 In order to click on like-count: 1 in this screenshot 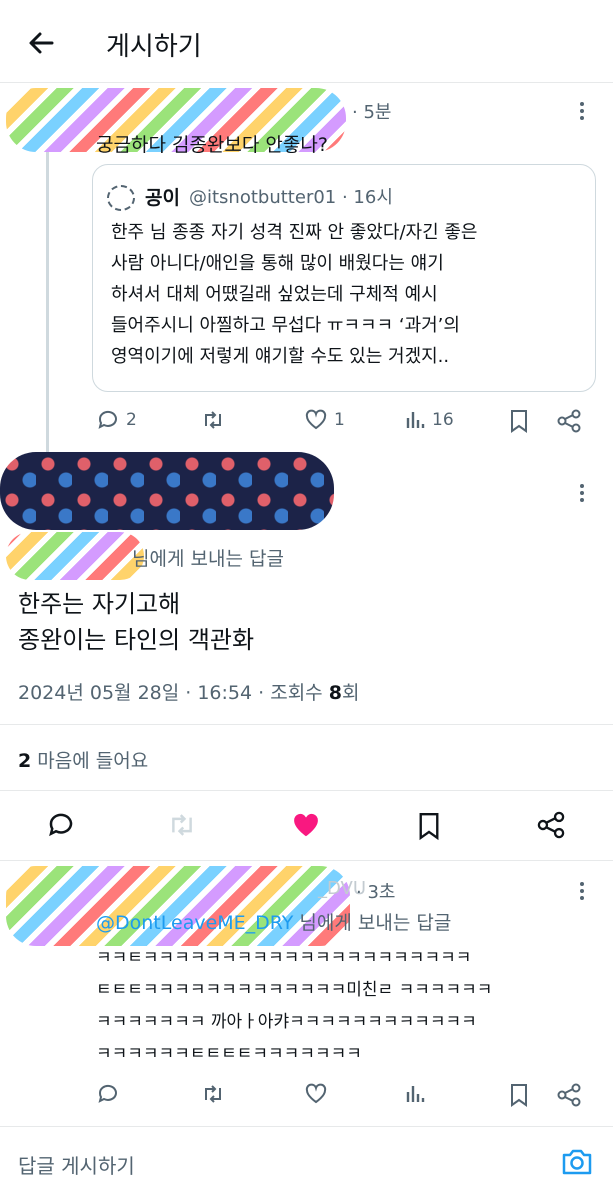, I will do `click(339, 420)`.